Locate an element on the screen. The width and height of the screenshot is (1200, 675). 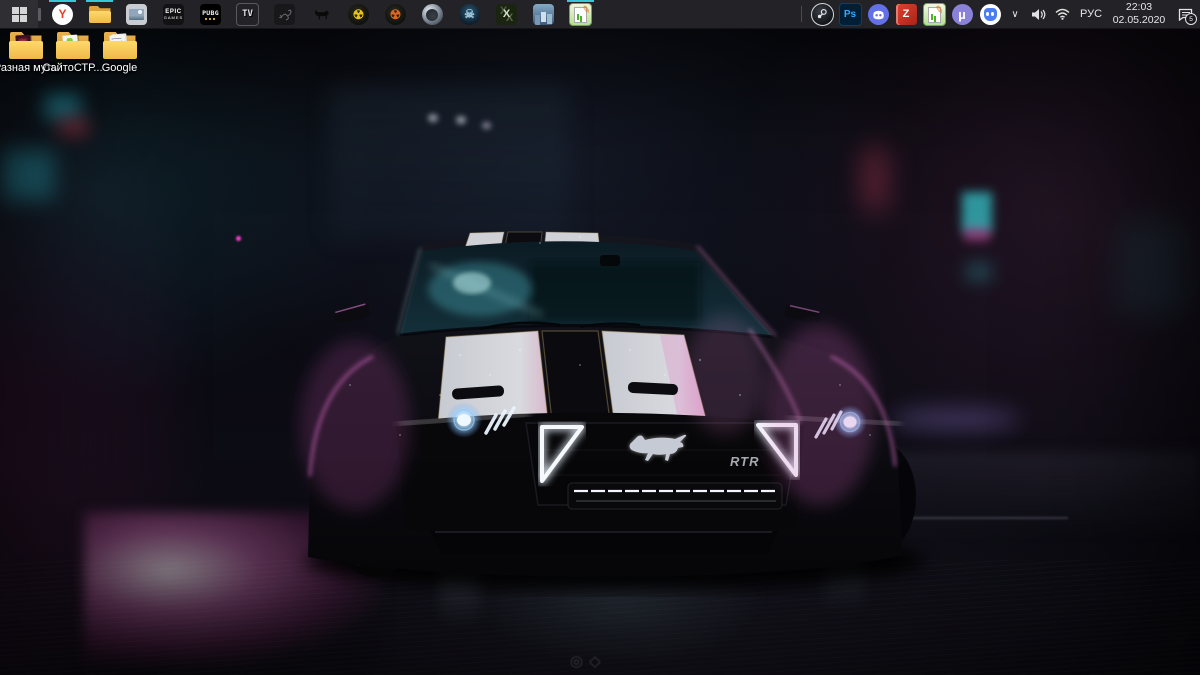
taskbar-file-explorer is located at coordinates (99, 14).